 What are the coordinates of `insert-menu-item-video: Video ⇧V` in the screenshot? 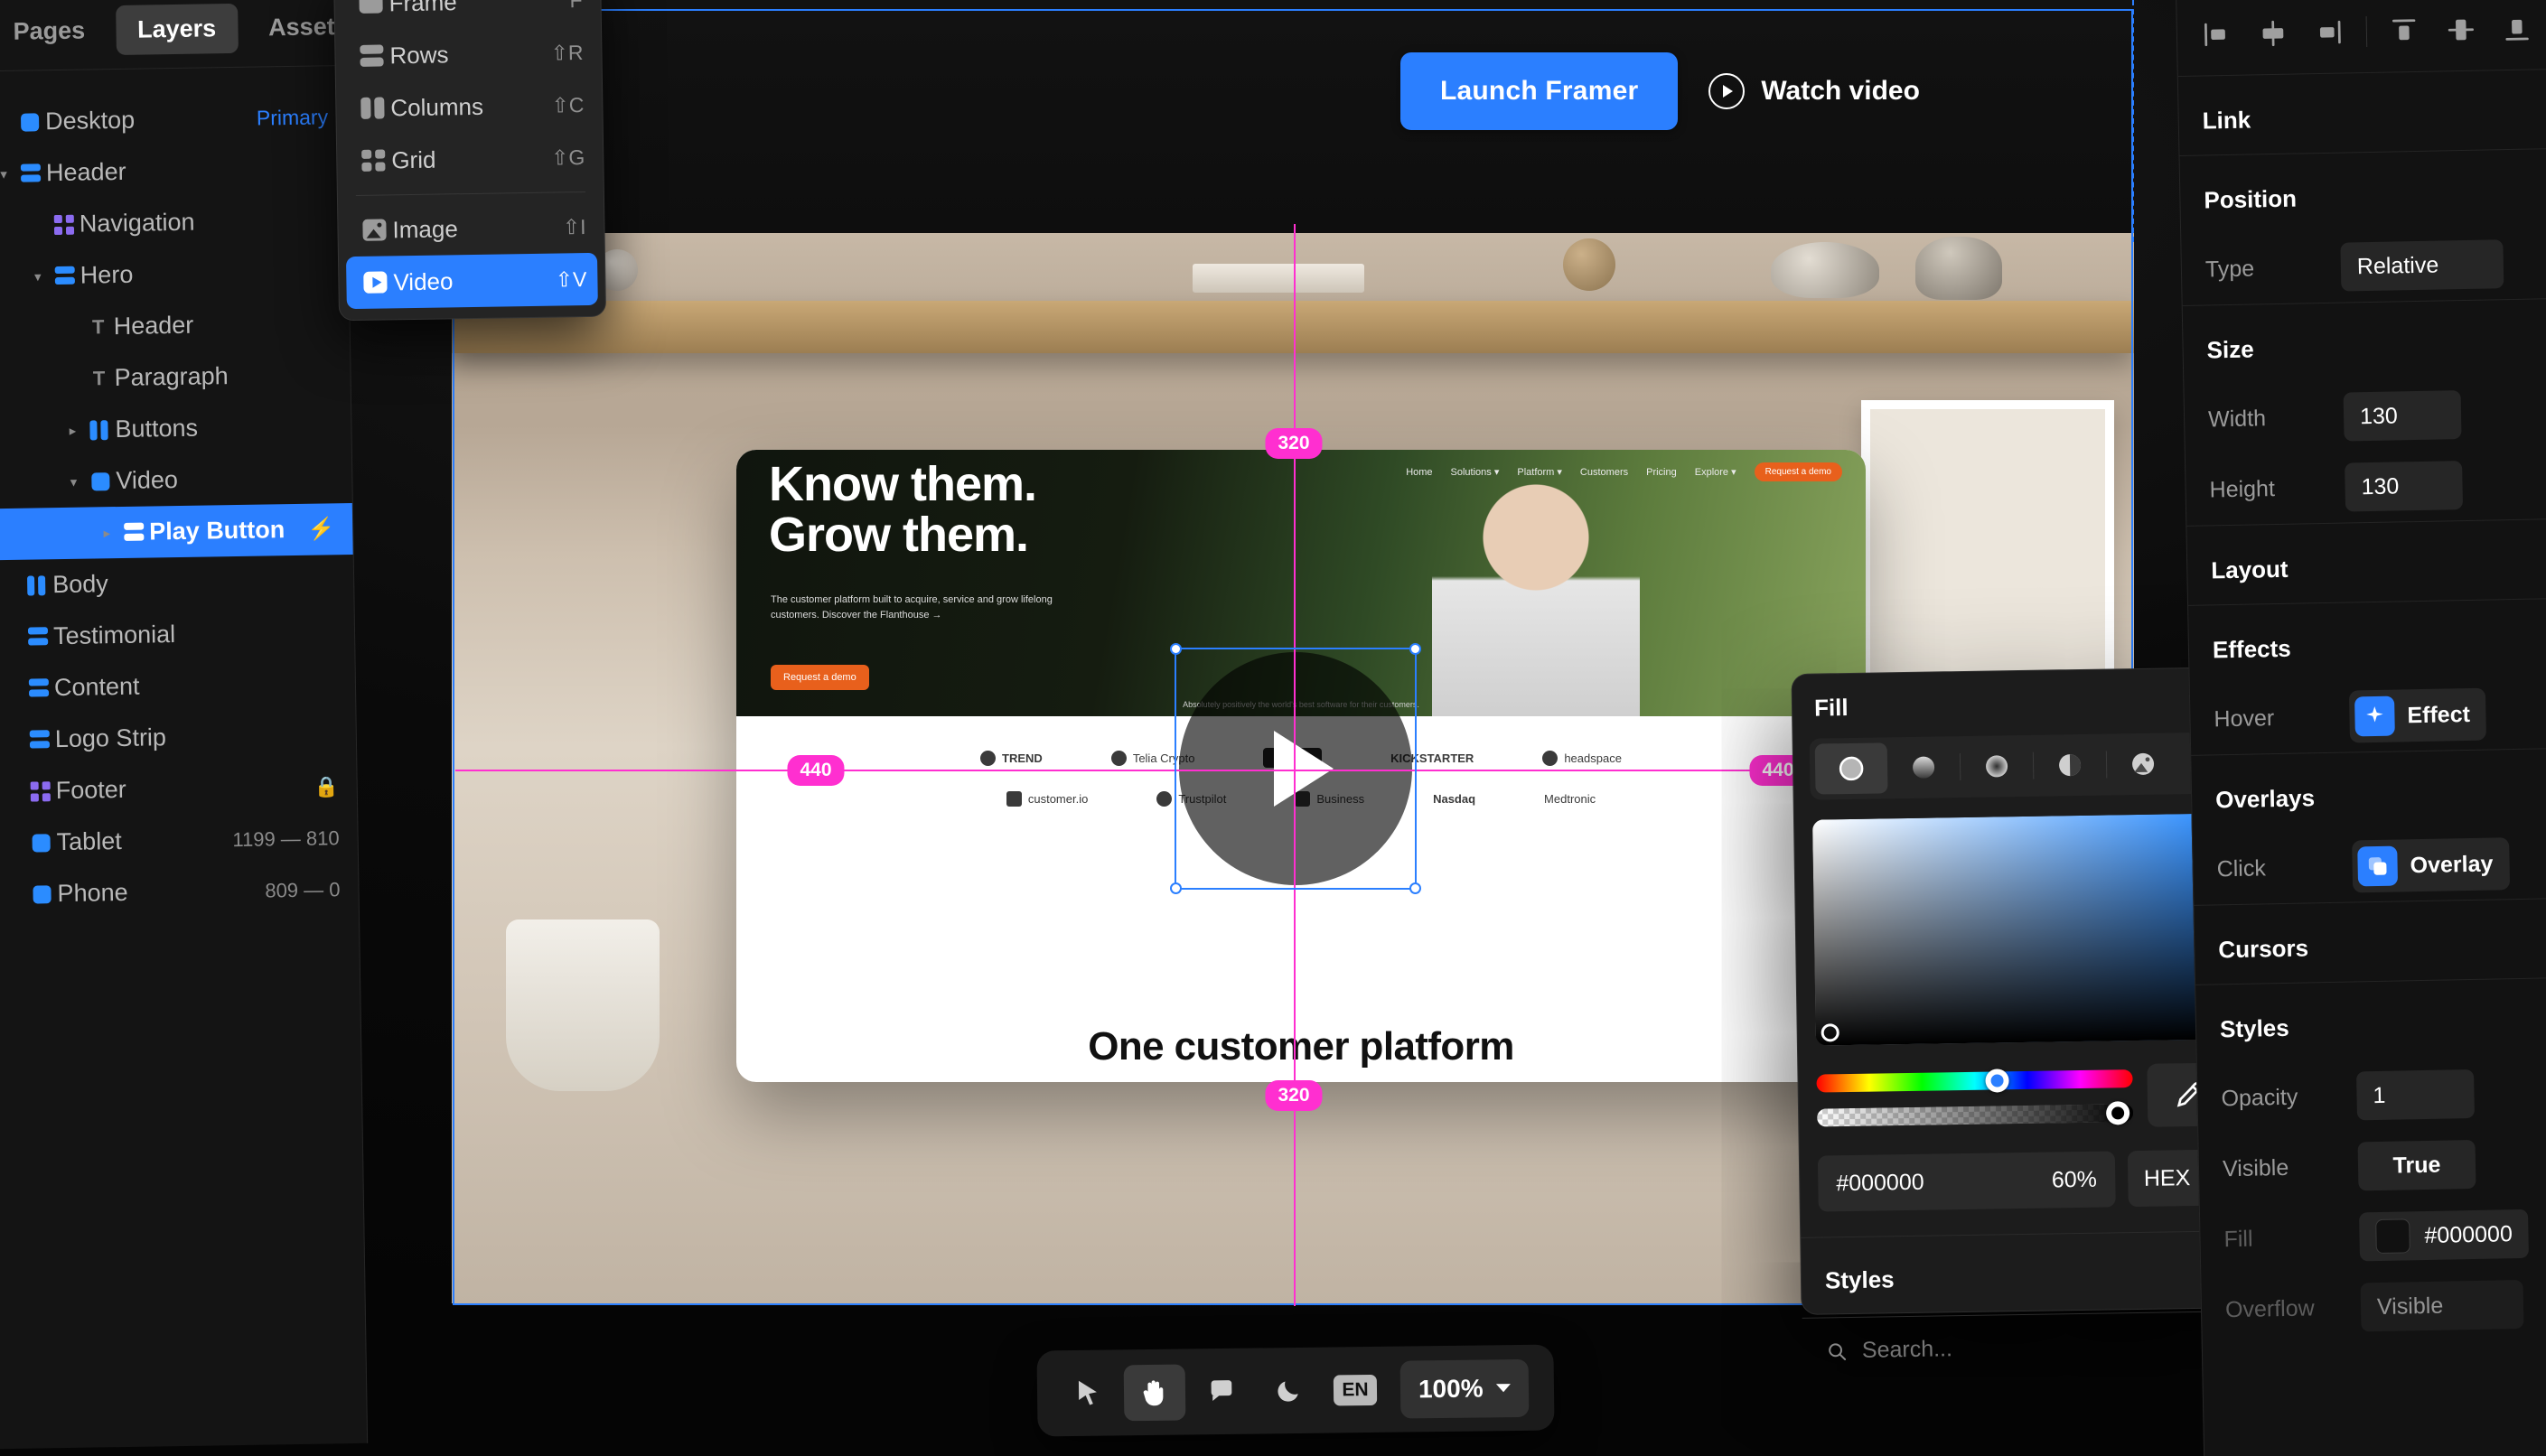 It's located at (471, 281).